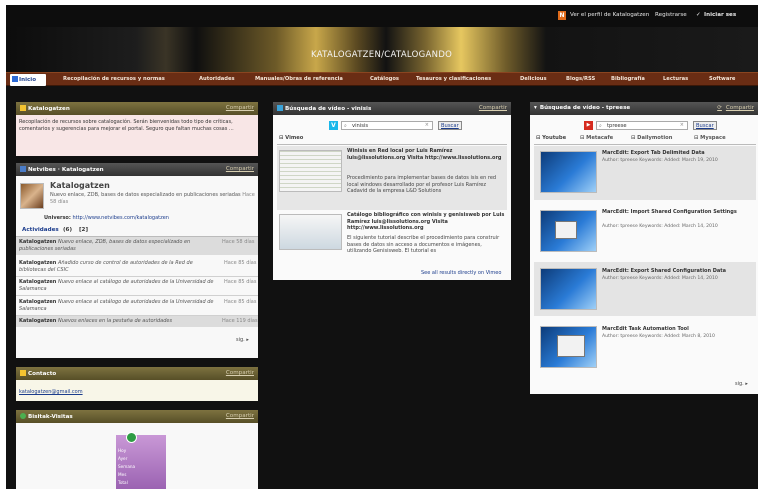 This screenshot has width=758, height=489. I want to click on panel-header: ▾ Búsqueda de vídeo - tpreese ⟳ Compartir, so click(644, 108).